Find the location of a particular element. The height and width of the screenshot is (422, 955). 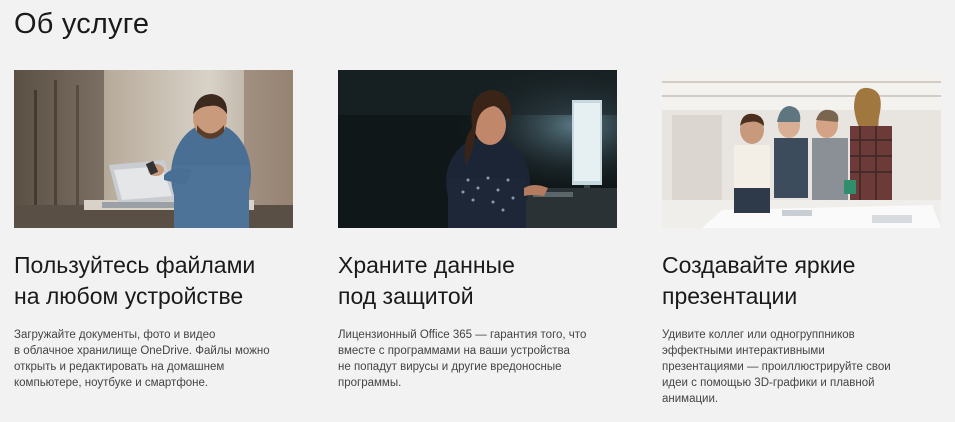

card-heading: Пользуйтесь файлами на любом устройстве is located at coordinates (135, 280).